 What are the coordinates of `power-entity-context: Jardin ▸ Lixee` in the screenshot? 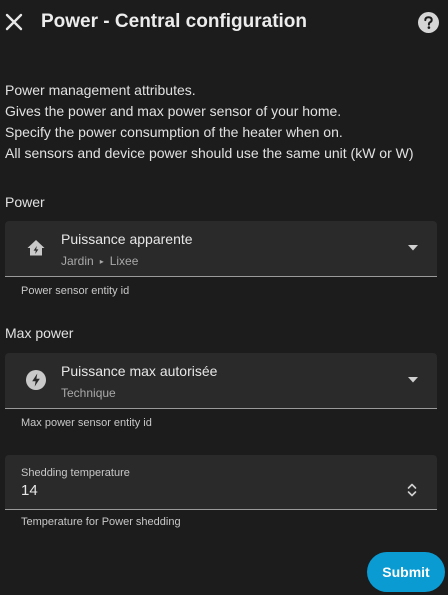 It's located at (99, 261).